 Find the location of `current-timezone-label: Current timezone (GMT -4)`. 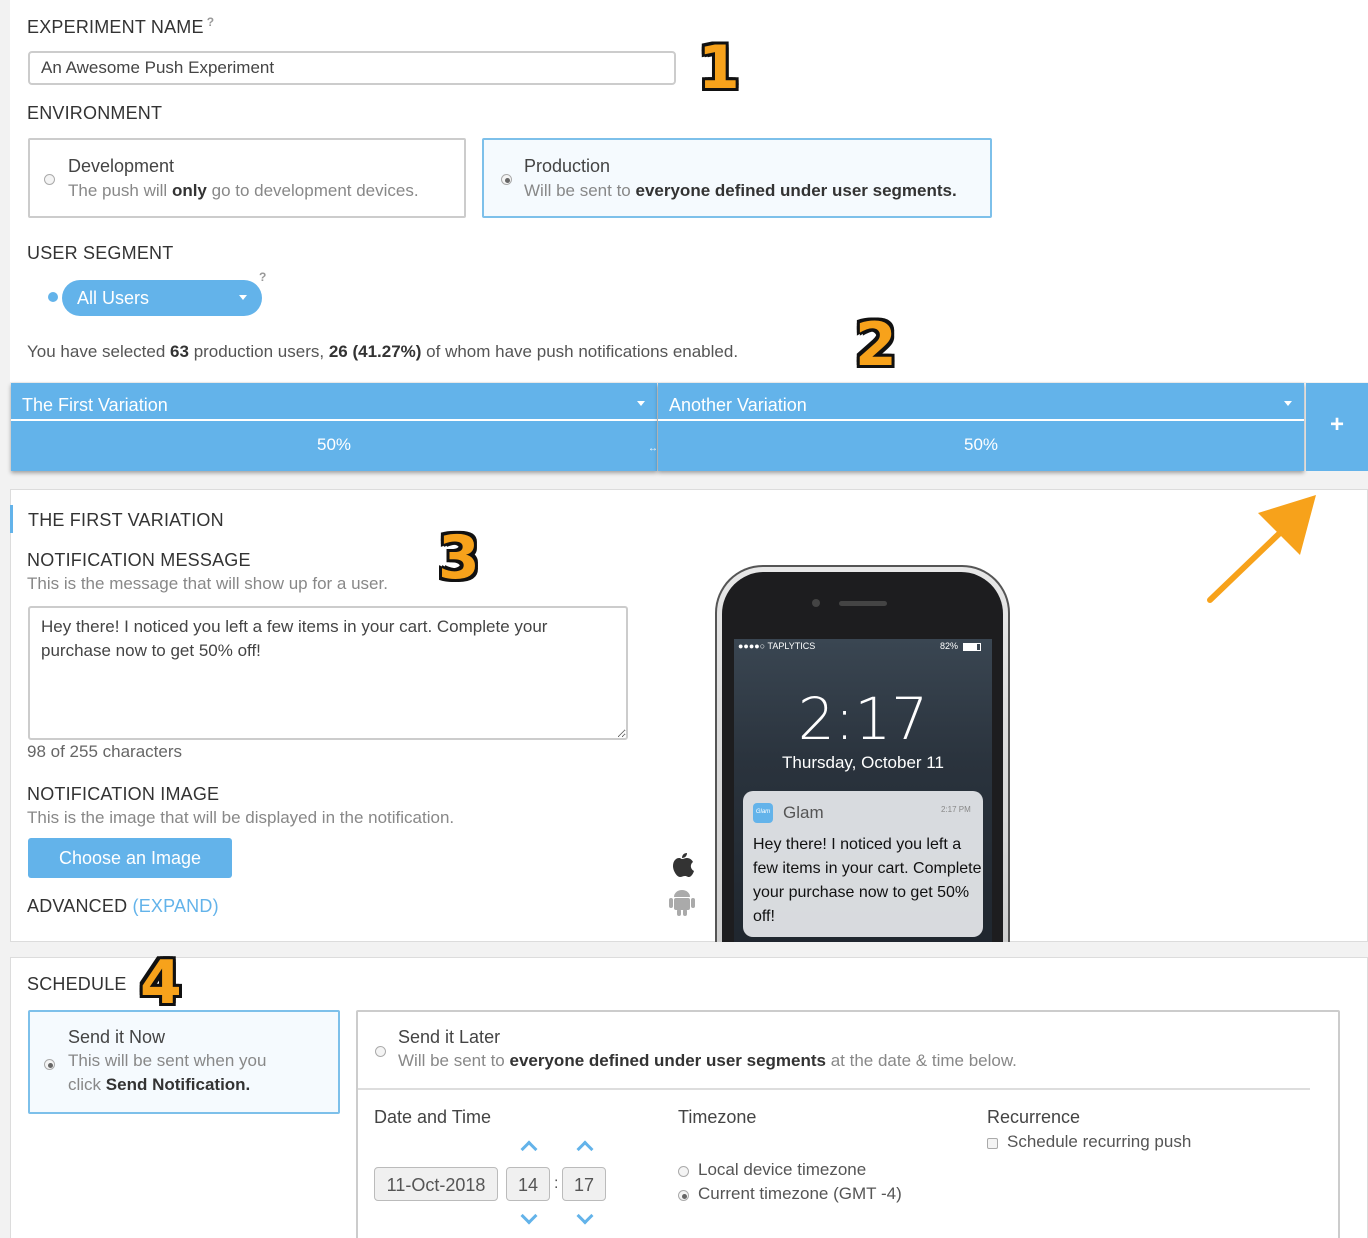

current-timezone-label: Current timezone (GMT -4) is located at coordinates (800, 1193).